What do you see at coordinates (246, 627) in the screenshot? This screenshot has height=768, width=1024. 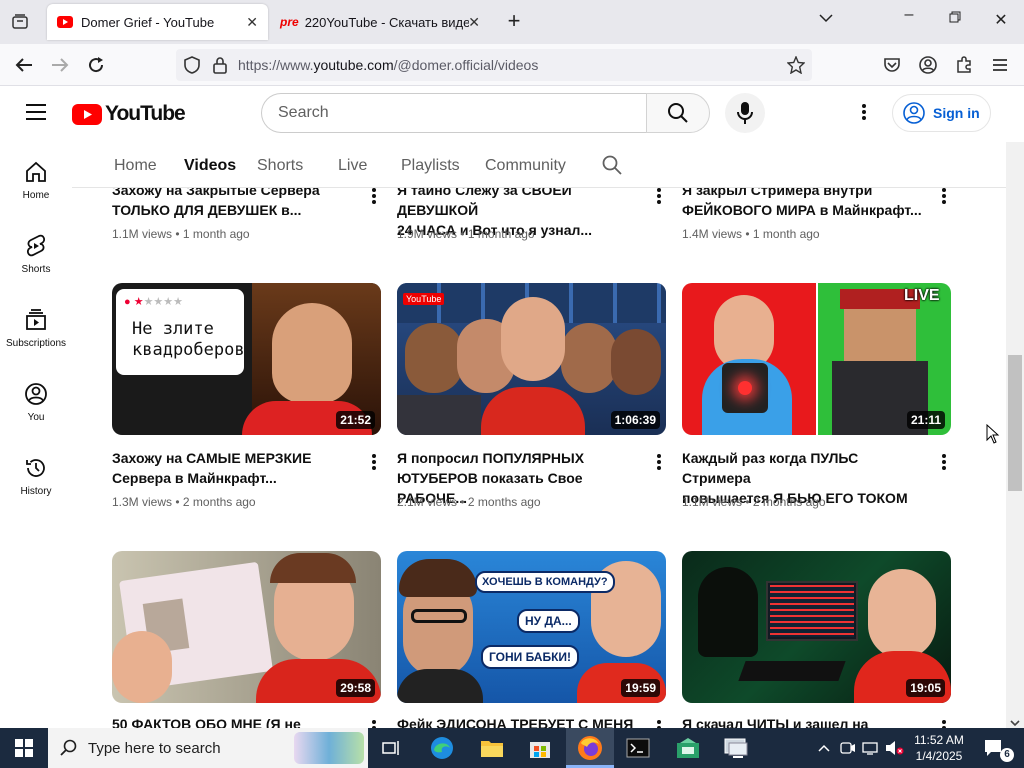 I see `video-thumbnail: 29:58` at bounding box center [246, 627].